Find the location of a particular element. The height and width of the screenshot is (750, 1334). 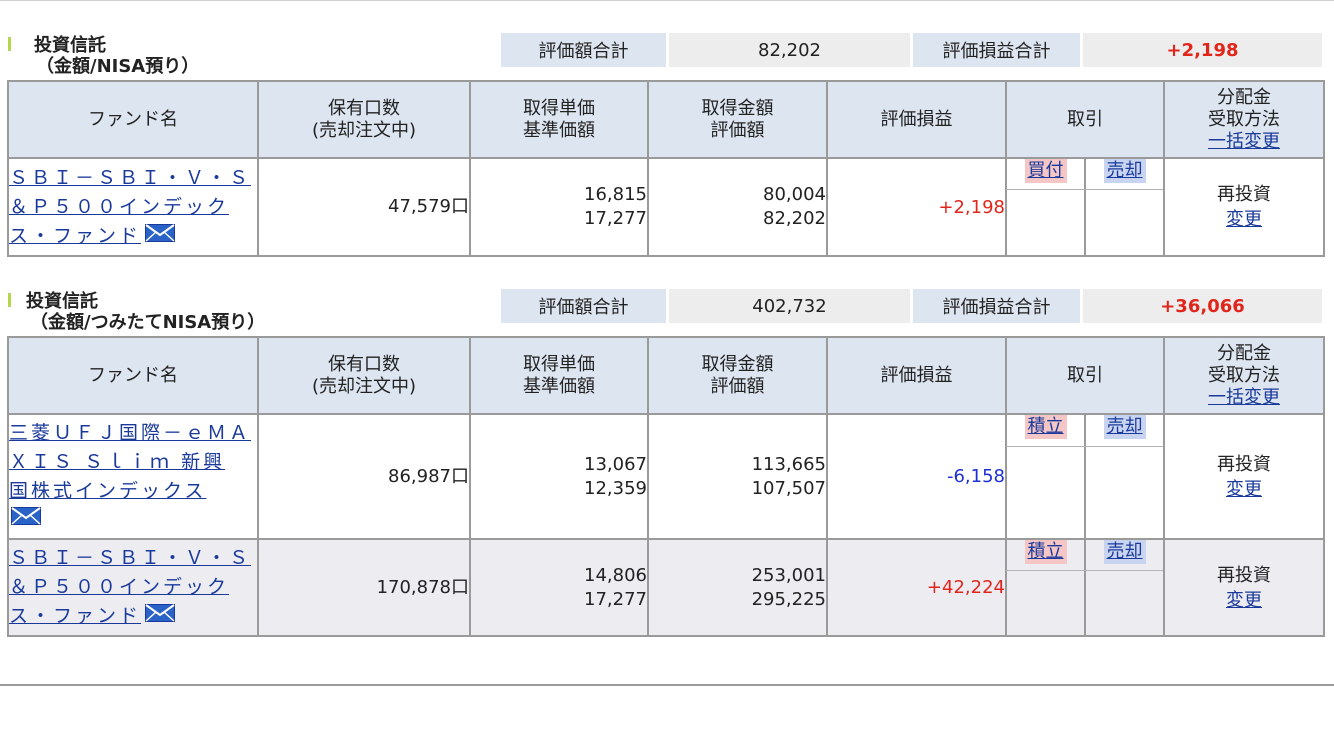

section-title-line2: （金額/NISA預り） is located at coordinates (118, 66).